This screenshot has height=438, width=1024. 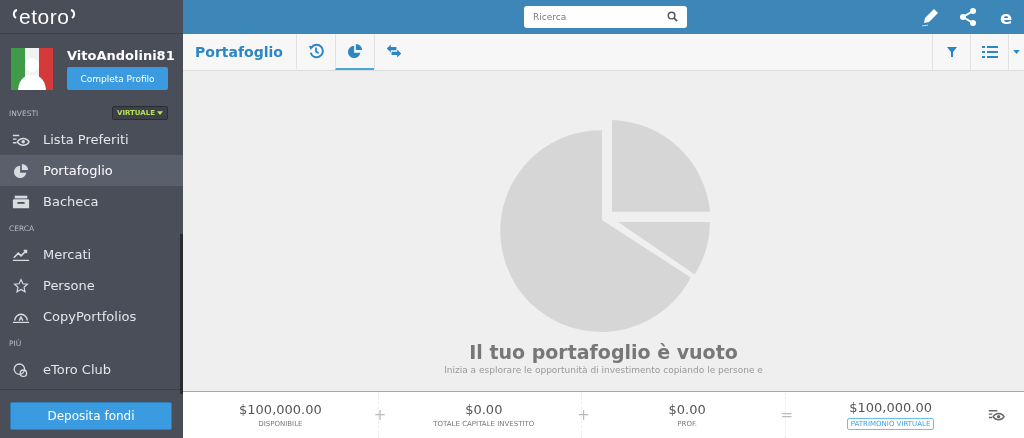 What do you see at coordinates (968, 17) in the screenshot?
I see `share-icon` at bounding box center [968, 17].